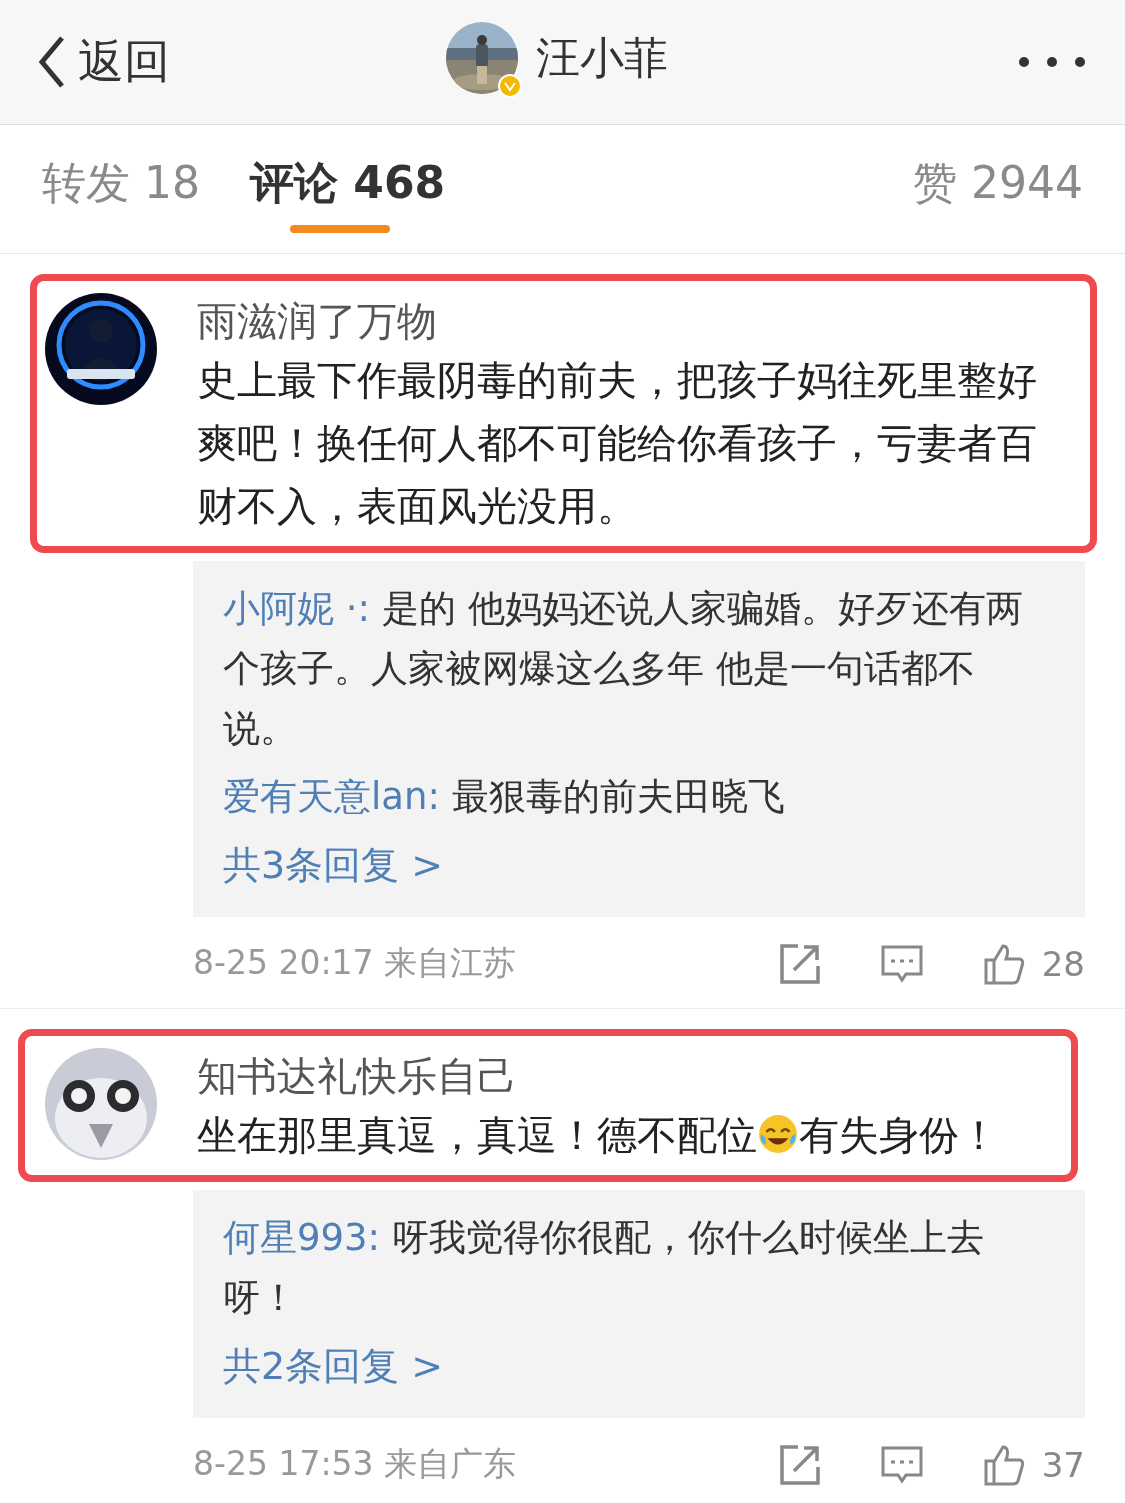 The width and height of the screenshot is (1125, 1503). I want to click on comment-author: 雨滋润了万物, so click(623, 321).